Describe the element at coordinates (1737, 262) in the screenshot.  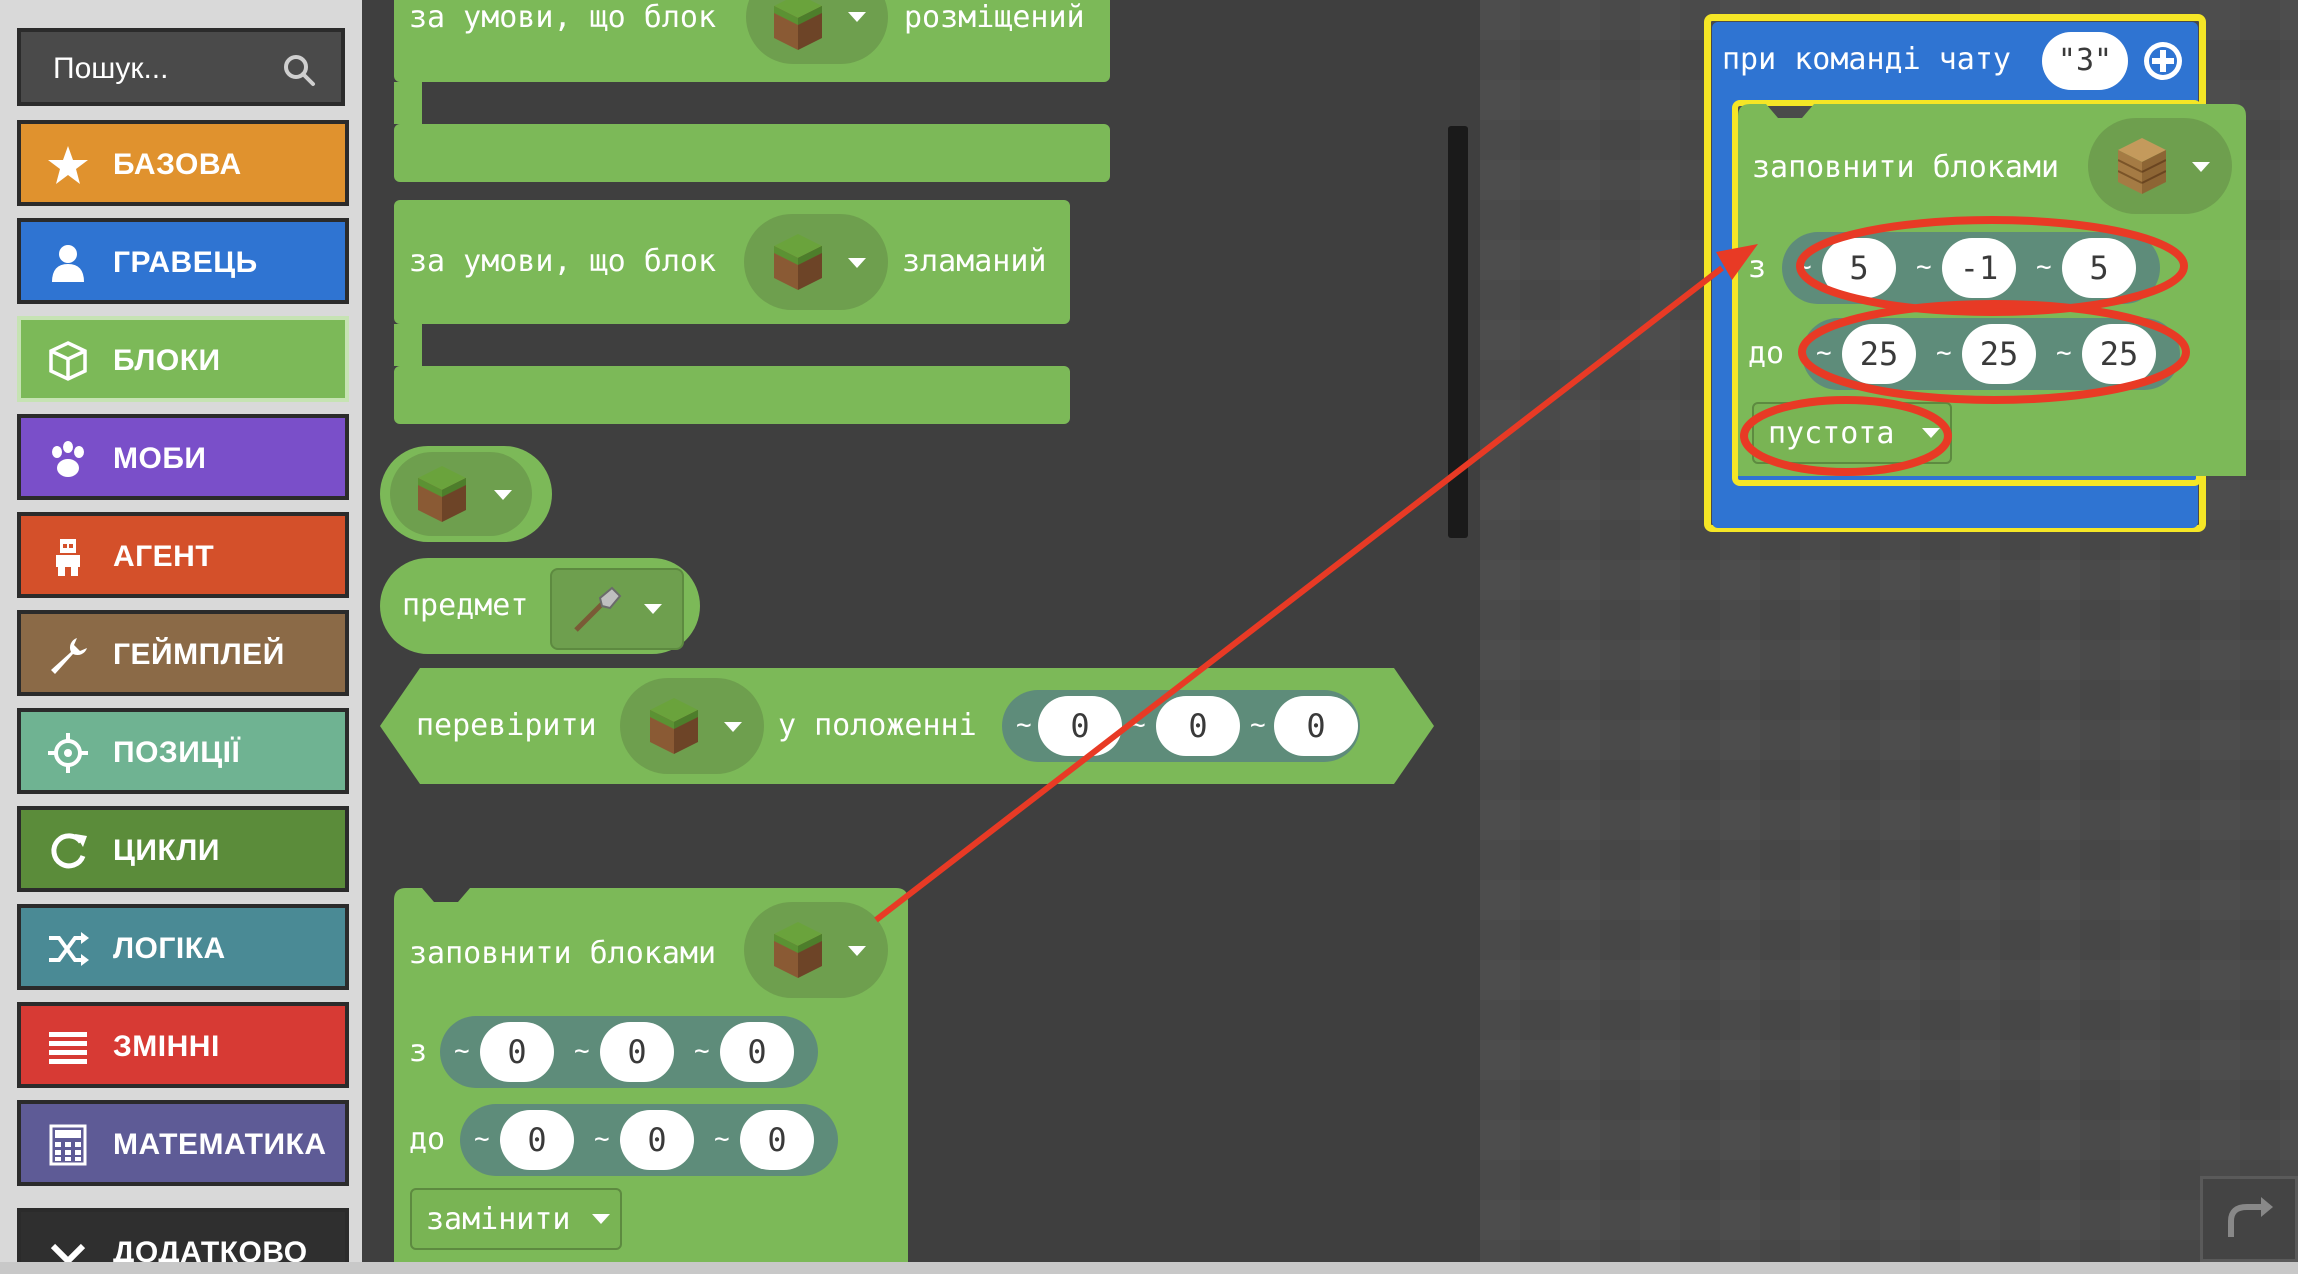
I see `annotation-arrowhead` at that location.